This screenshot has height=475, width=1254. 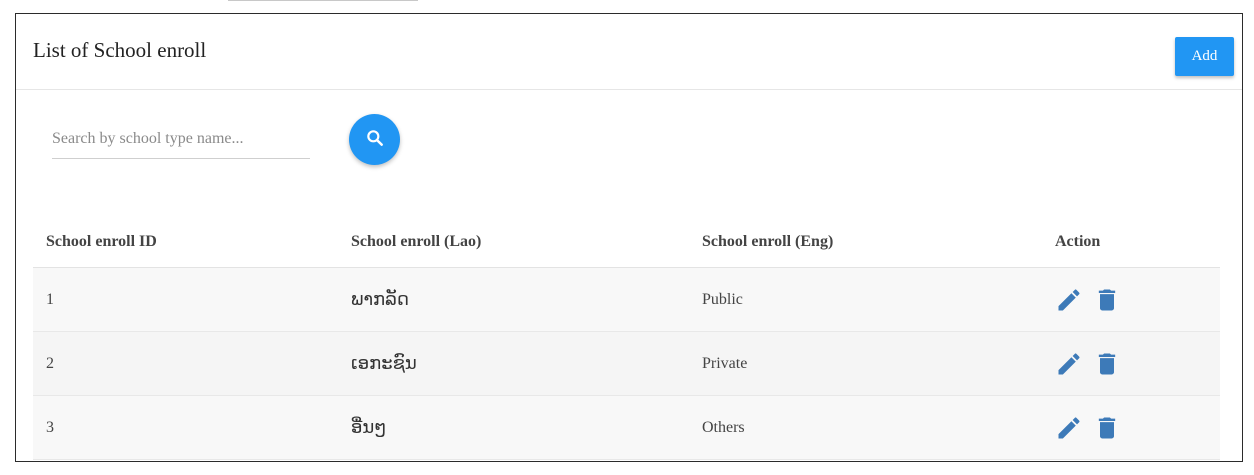 What do you see at coordinates (185, 299) in the screenshot?
I see `cell-id: 1` at bounding box center [185, 299].